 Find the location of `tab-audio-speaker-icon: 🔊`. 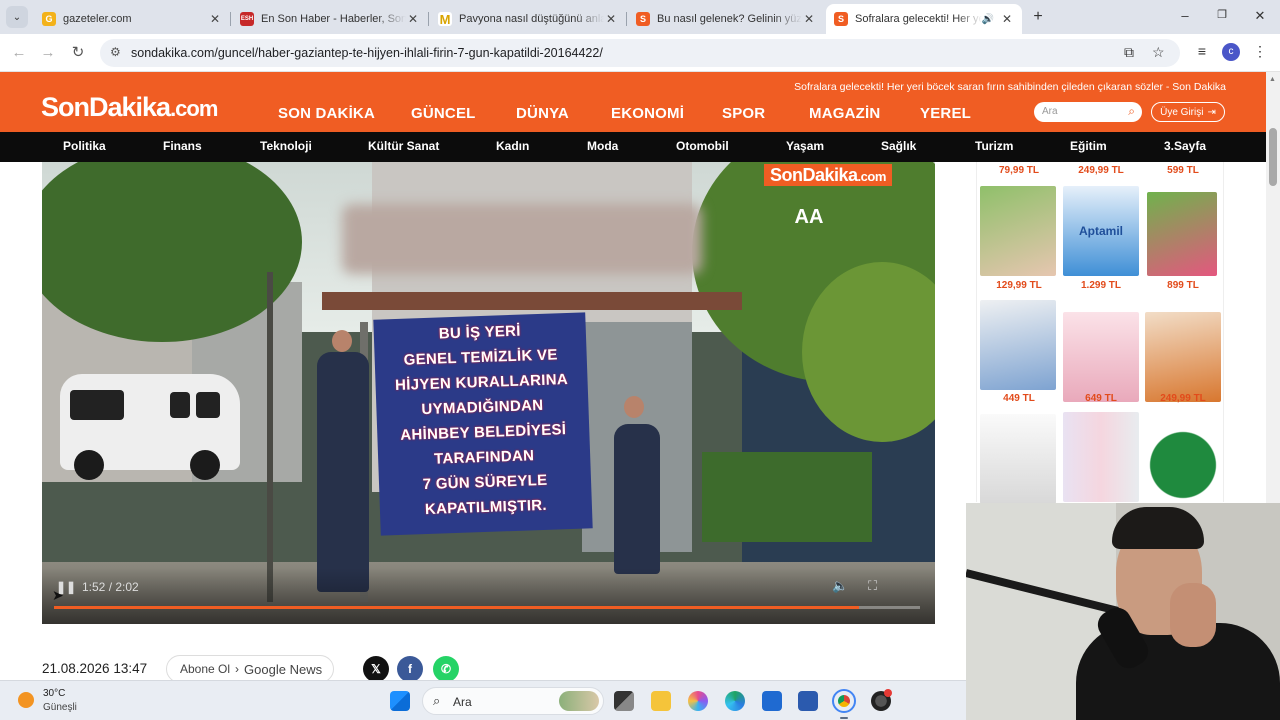

tab-audio-speaker-icon: 🔊 is located at coordinates (988, 19).